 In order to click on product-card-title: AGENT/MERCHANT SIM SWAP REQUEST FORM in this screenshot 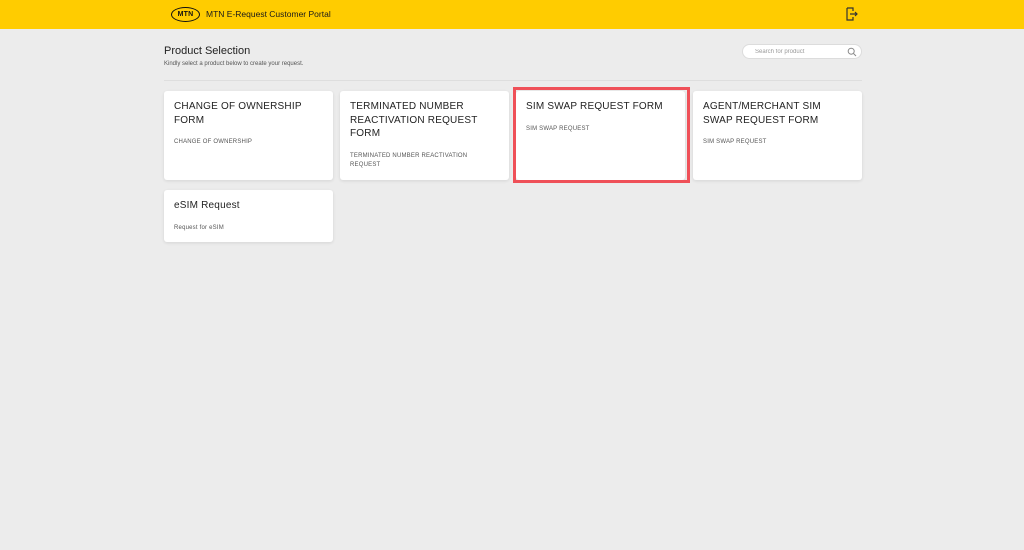, I will do `click(762, 113)`.